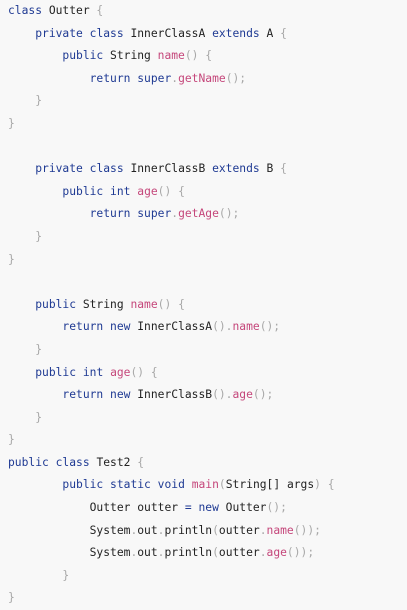  What do you see at coordinates (270, 485) in the screenshot?
I see `code-token: String[] args` at bounding box center [270, 485].